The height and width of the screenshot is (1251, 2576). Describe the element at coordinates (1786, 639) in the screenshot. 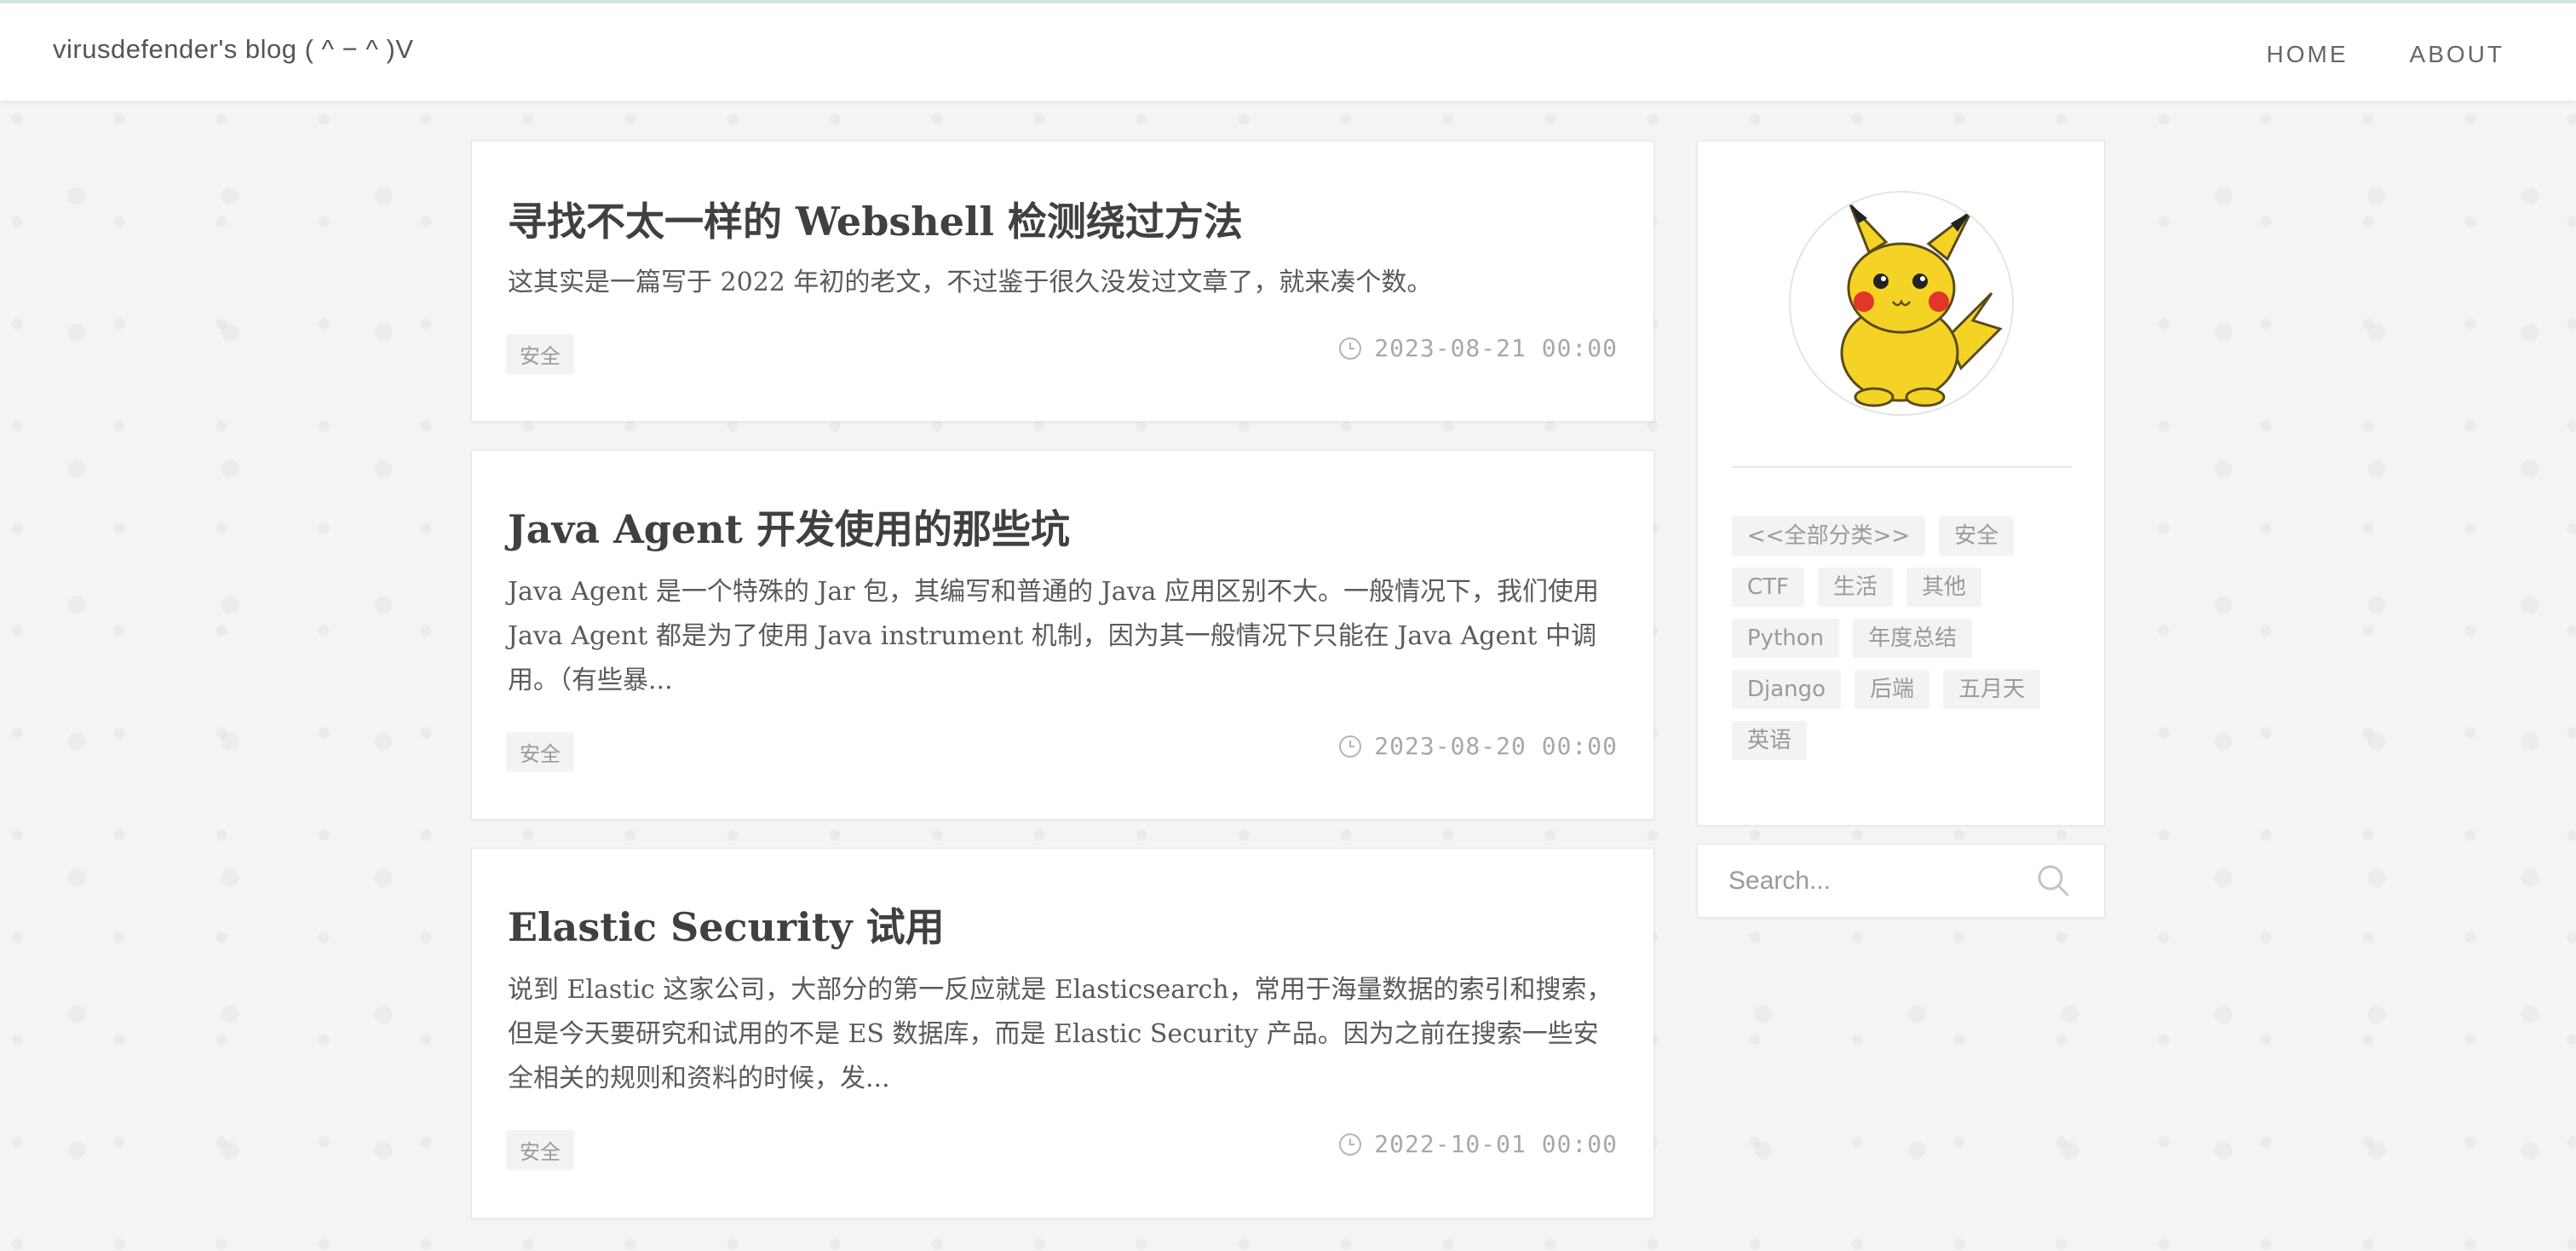

I see `category-tag-python: Python` at that location.